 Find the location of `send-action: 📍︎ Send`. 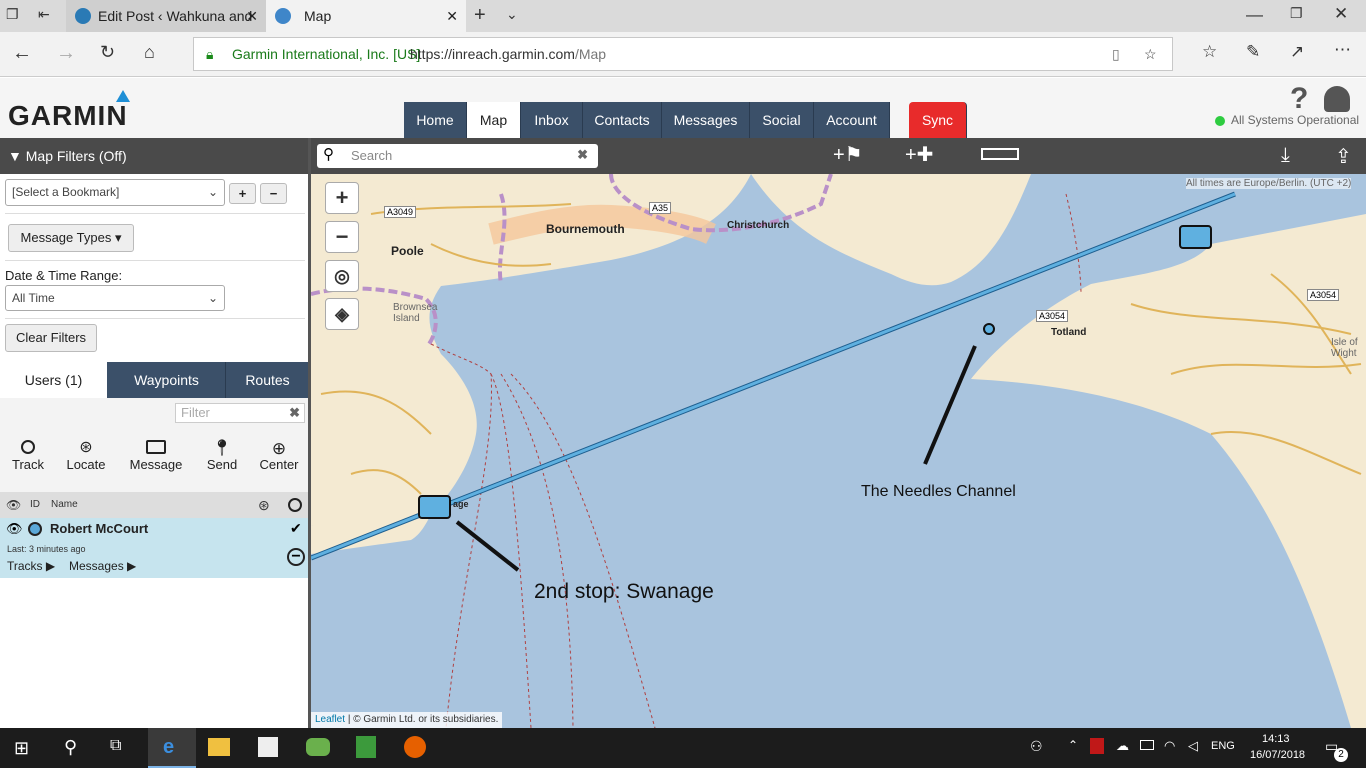

send-action: 📍︎ Send is located at coordinates (222, 456).